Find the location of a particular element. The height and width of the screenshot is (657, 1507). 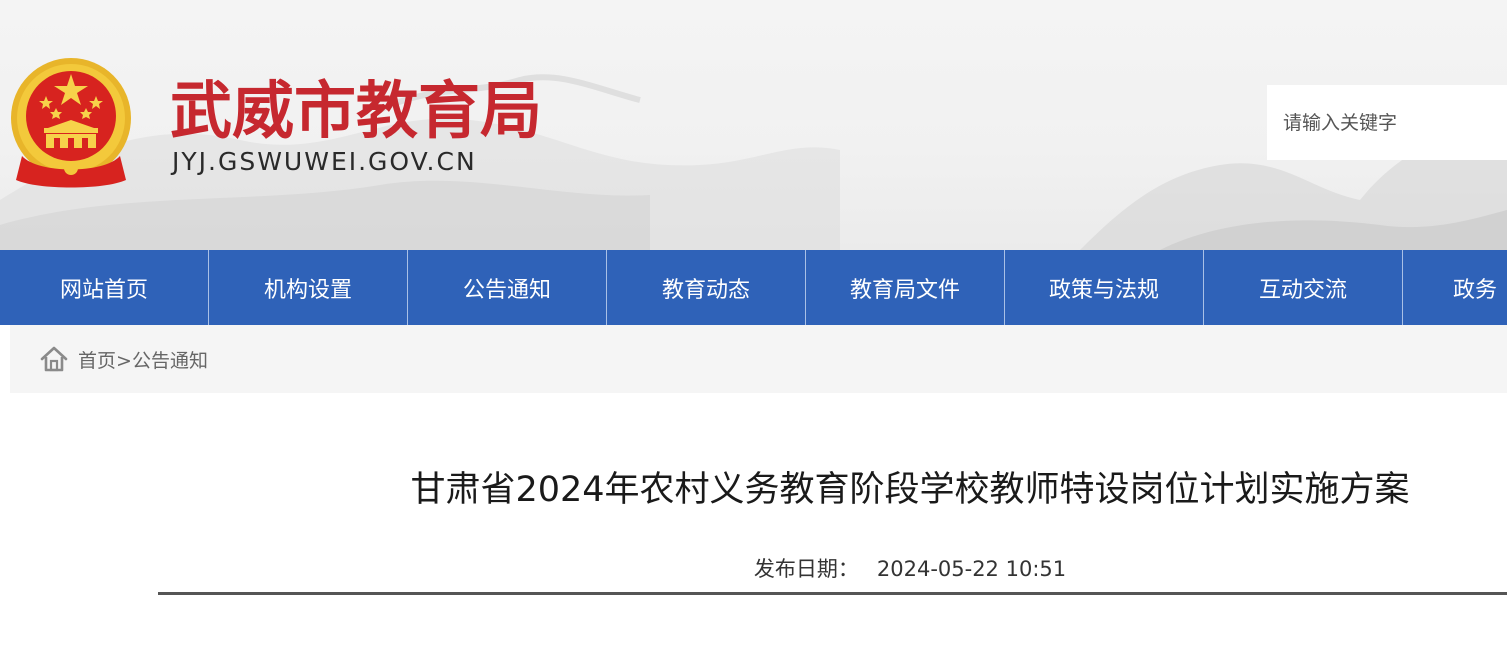

breadcrumb-trail: 首页>公告通知 is located at coordinates (143, 359).